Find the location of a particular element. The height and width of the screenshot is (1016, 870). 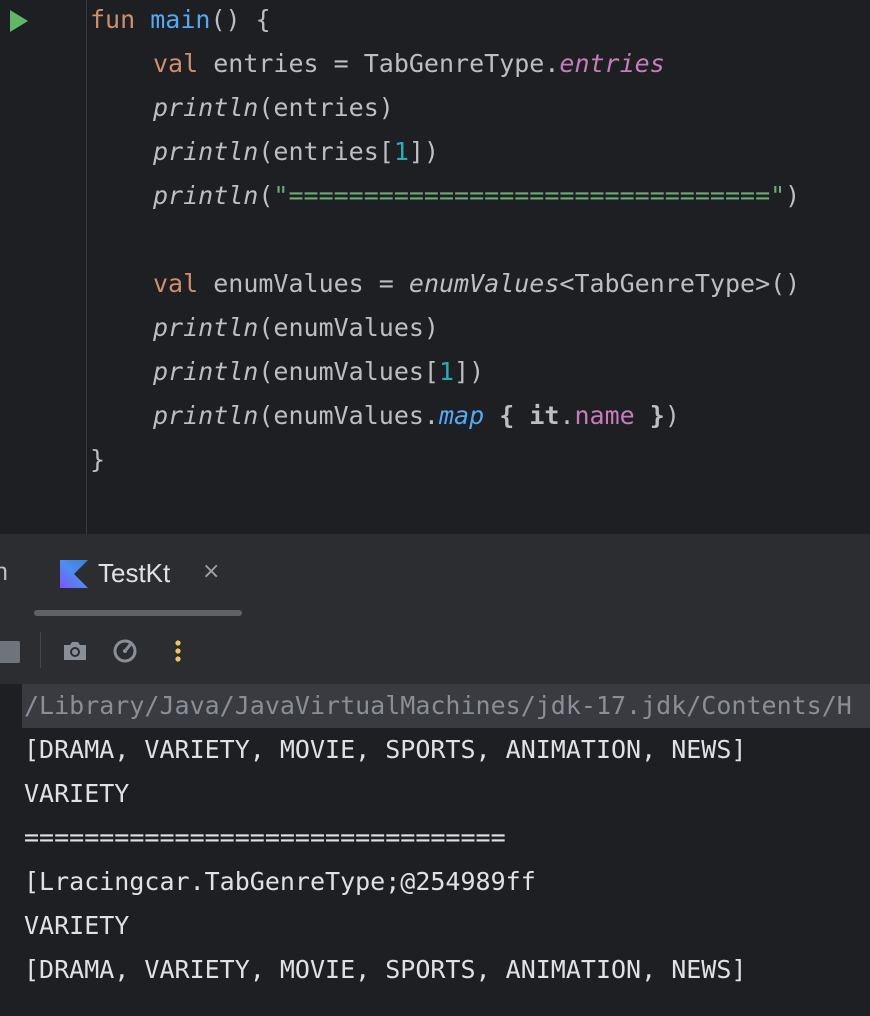

keyword-fun: fun is located at coordinates (113, 19).